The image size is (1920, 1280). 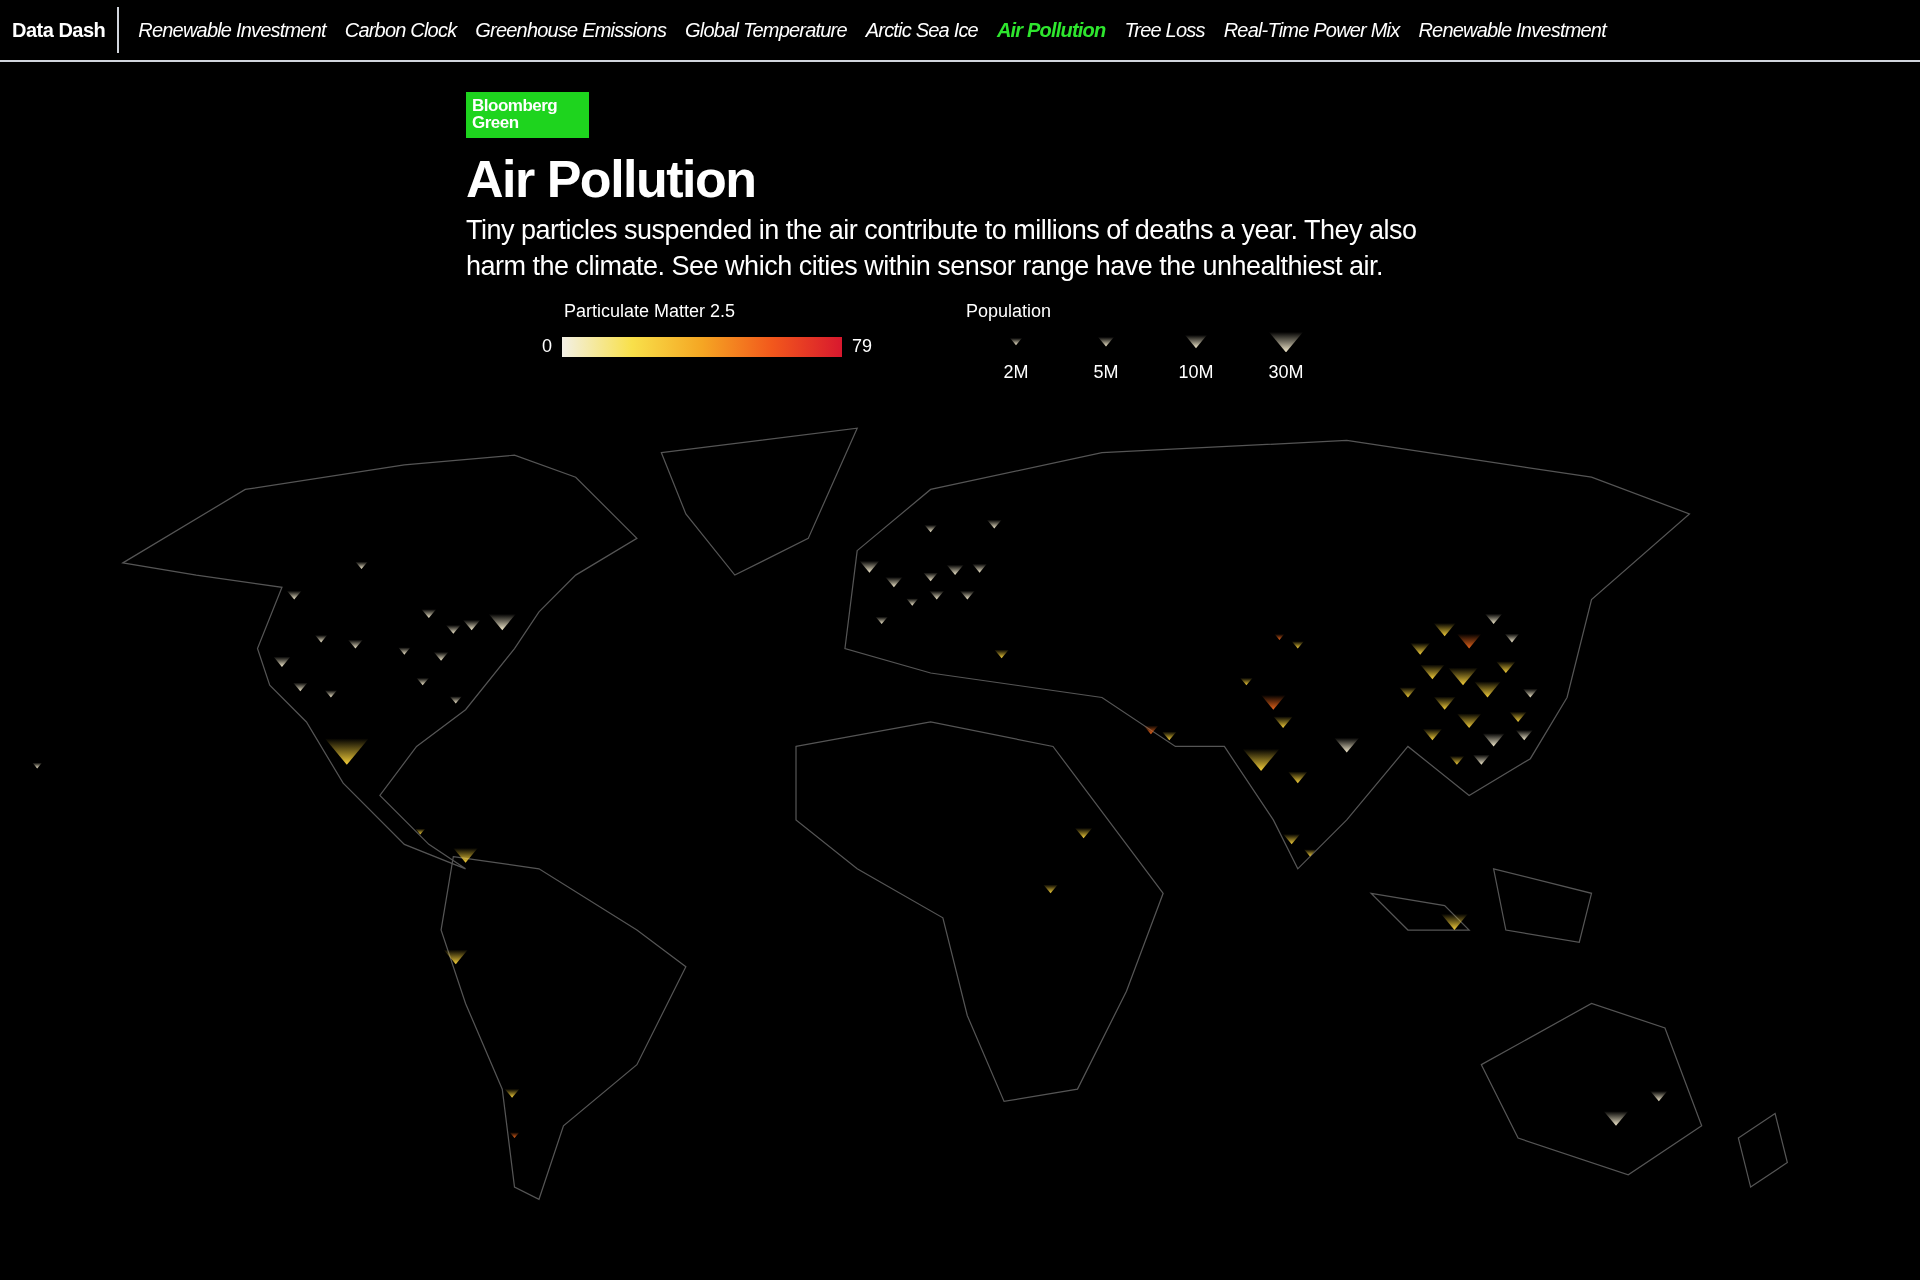 I want to click on population-size-label: 30M, so click(x=1286, y=372).